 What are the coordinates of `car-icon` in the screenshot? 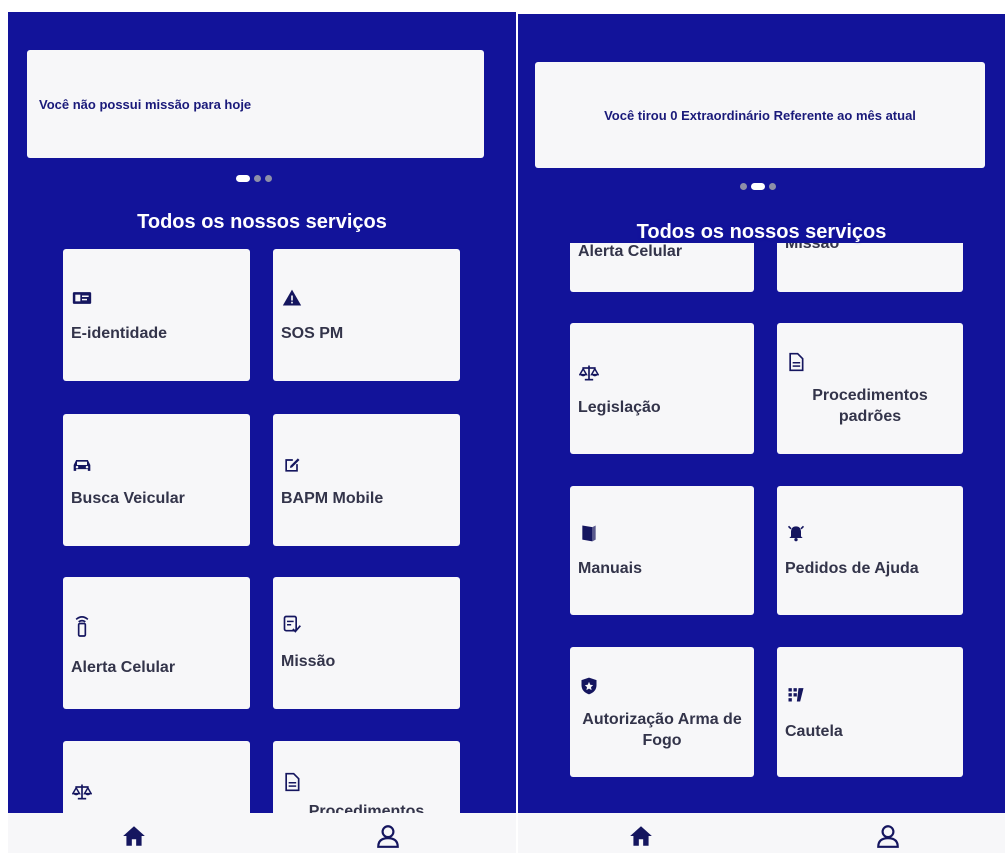 It's located at (82, 465).